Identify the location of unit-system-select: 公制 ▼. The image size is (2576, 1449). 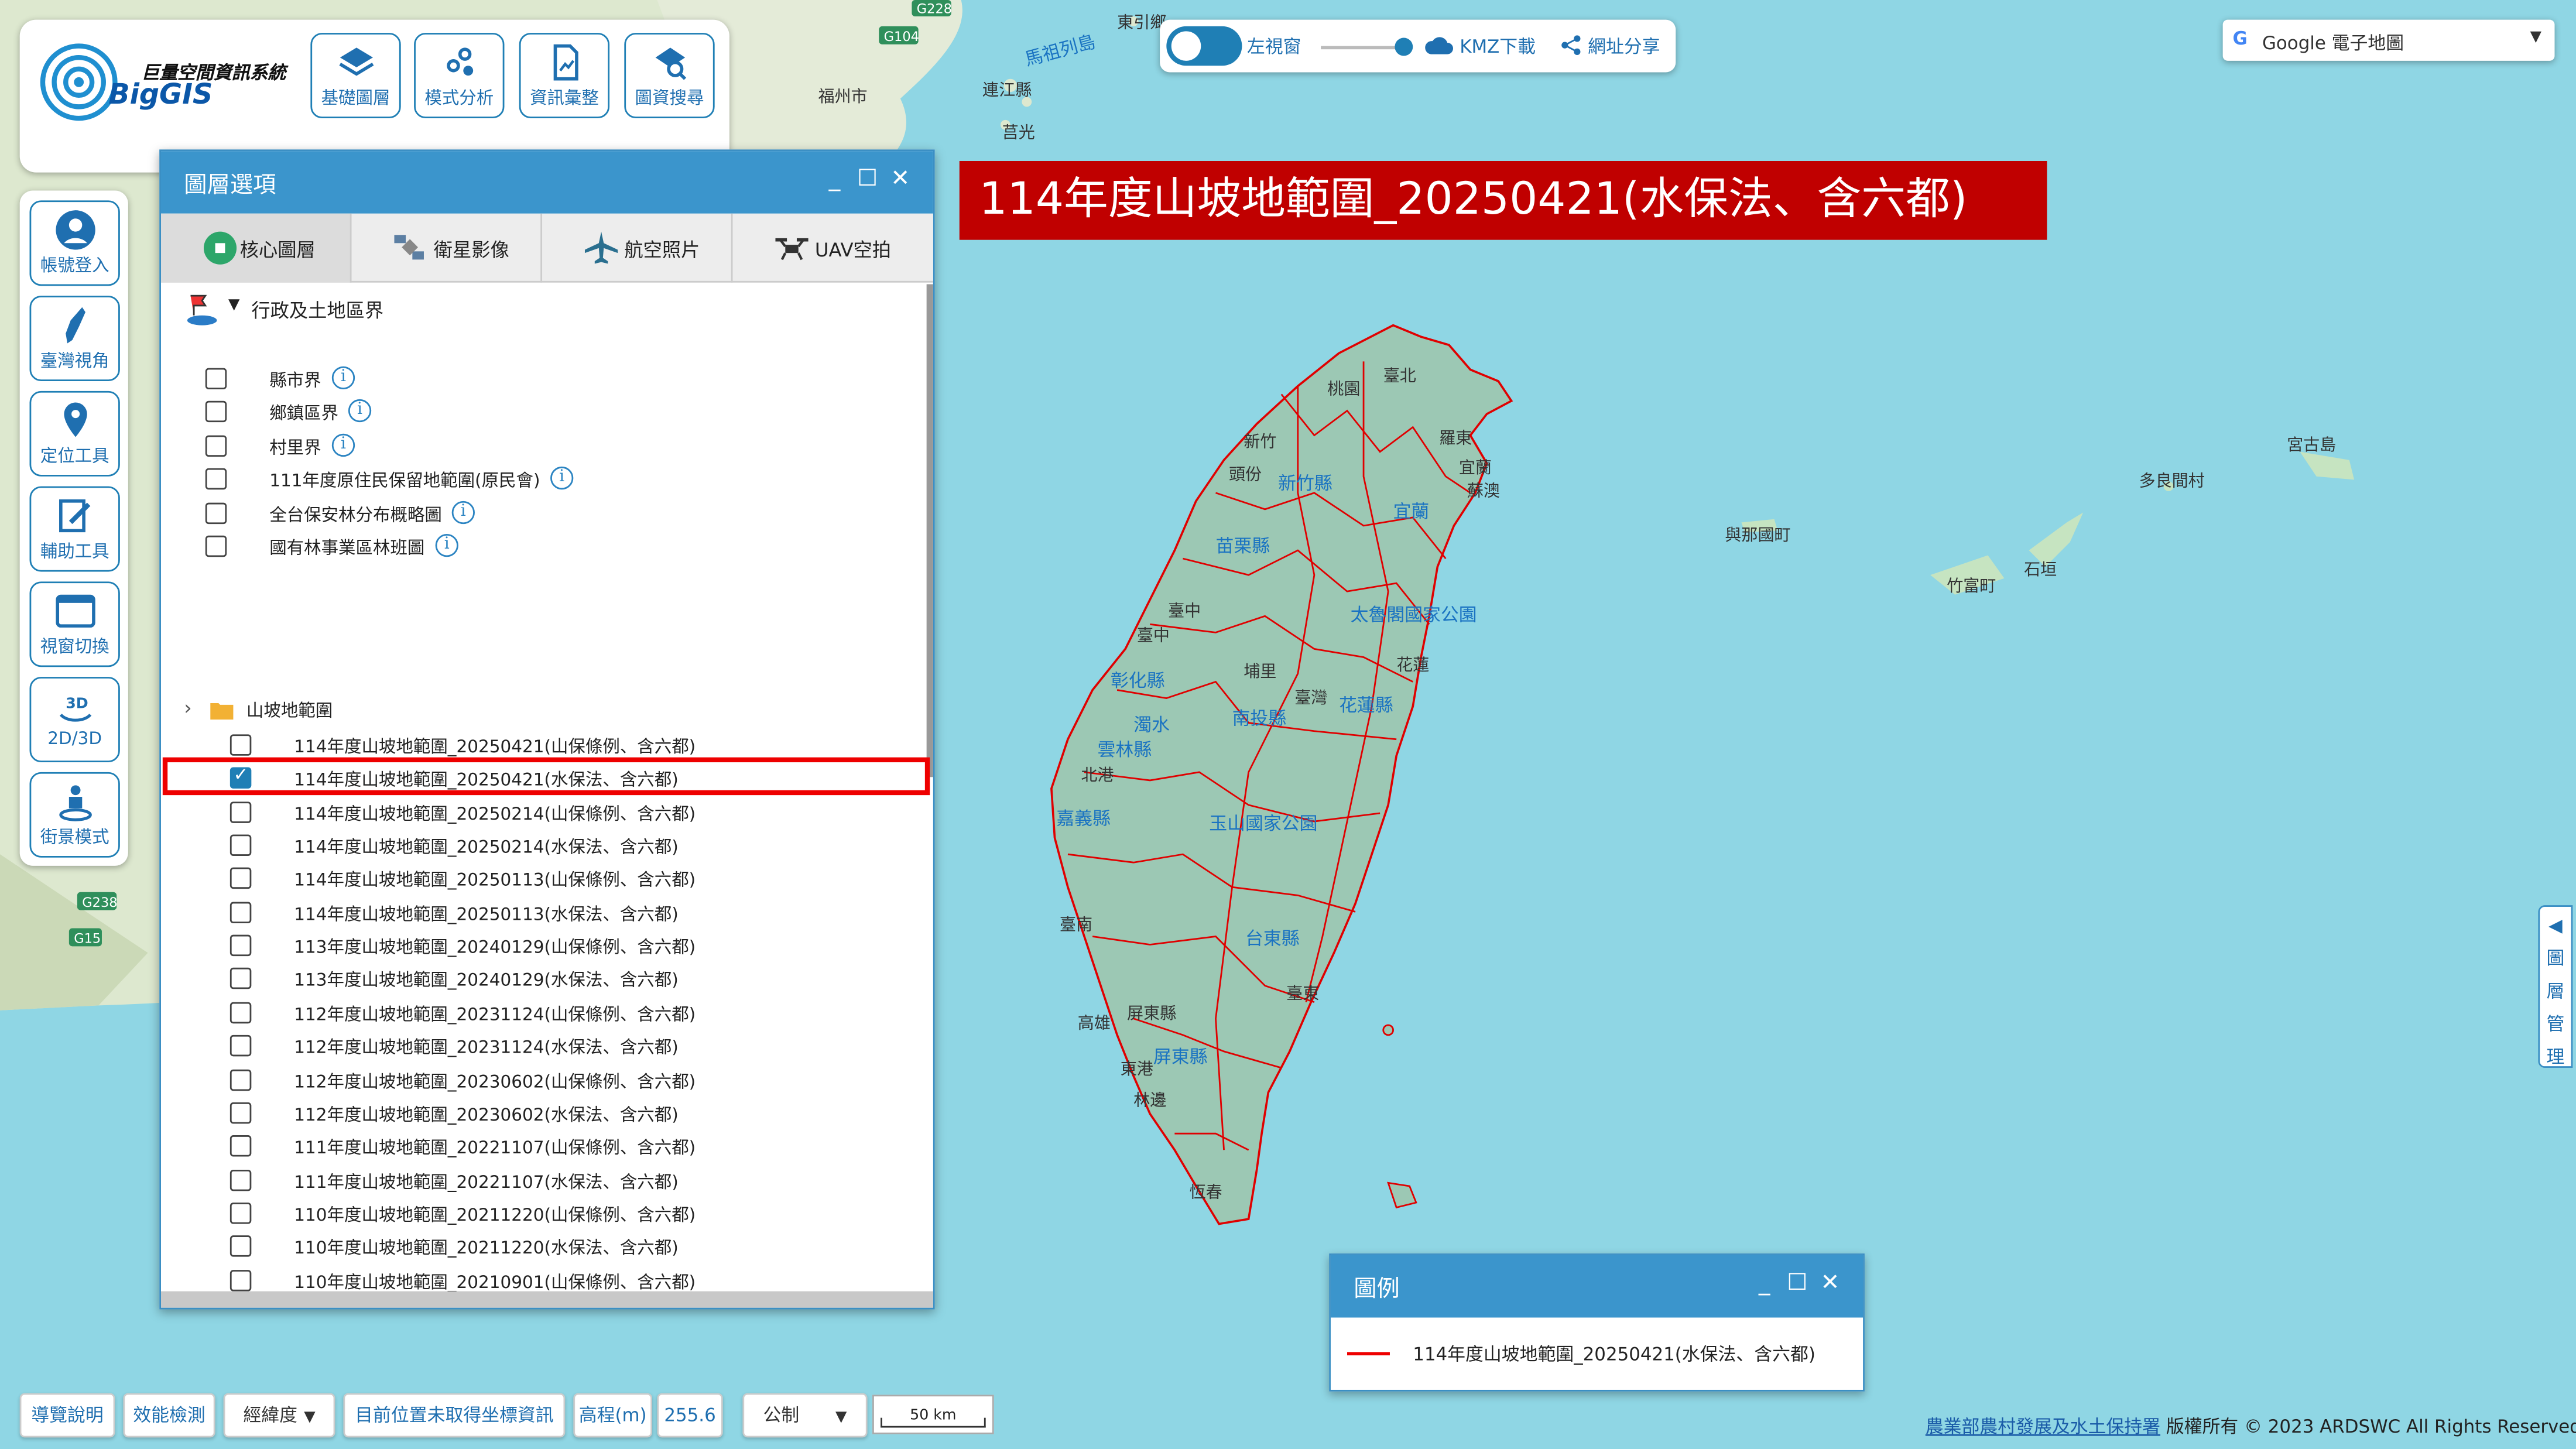
(805, 1415).